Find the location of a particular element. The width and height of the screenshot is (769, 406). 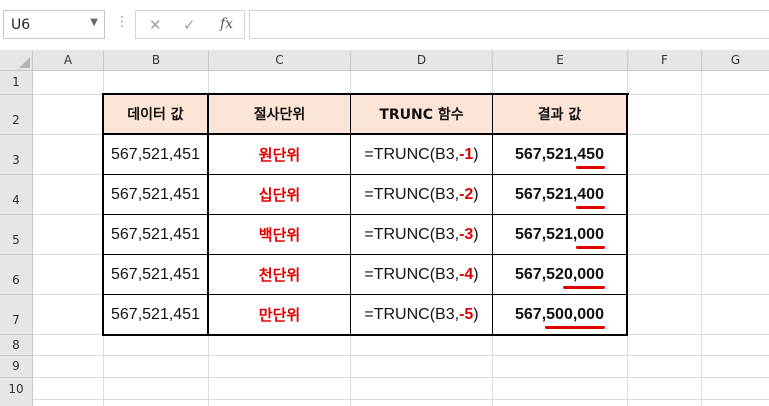

result-truncated-part: 500,000 is located at coordinates (575, 317).